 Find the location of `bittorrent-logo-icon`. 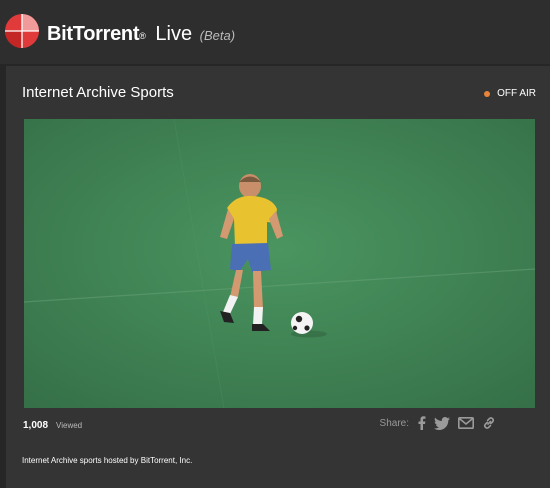

bittorrent-logo-icon is located at coordinates (22, 31).